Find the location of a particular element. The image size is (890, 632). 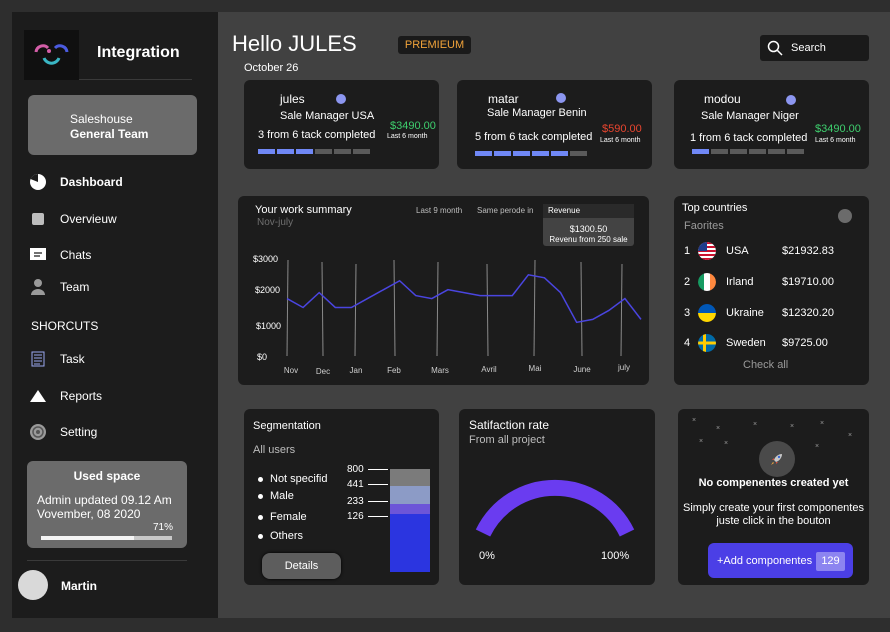

check-all-link: Check all is located at coordinates (765, 365).